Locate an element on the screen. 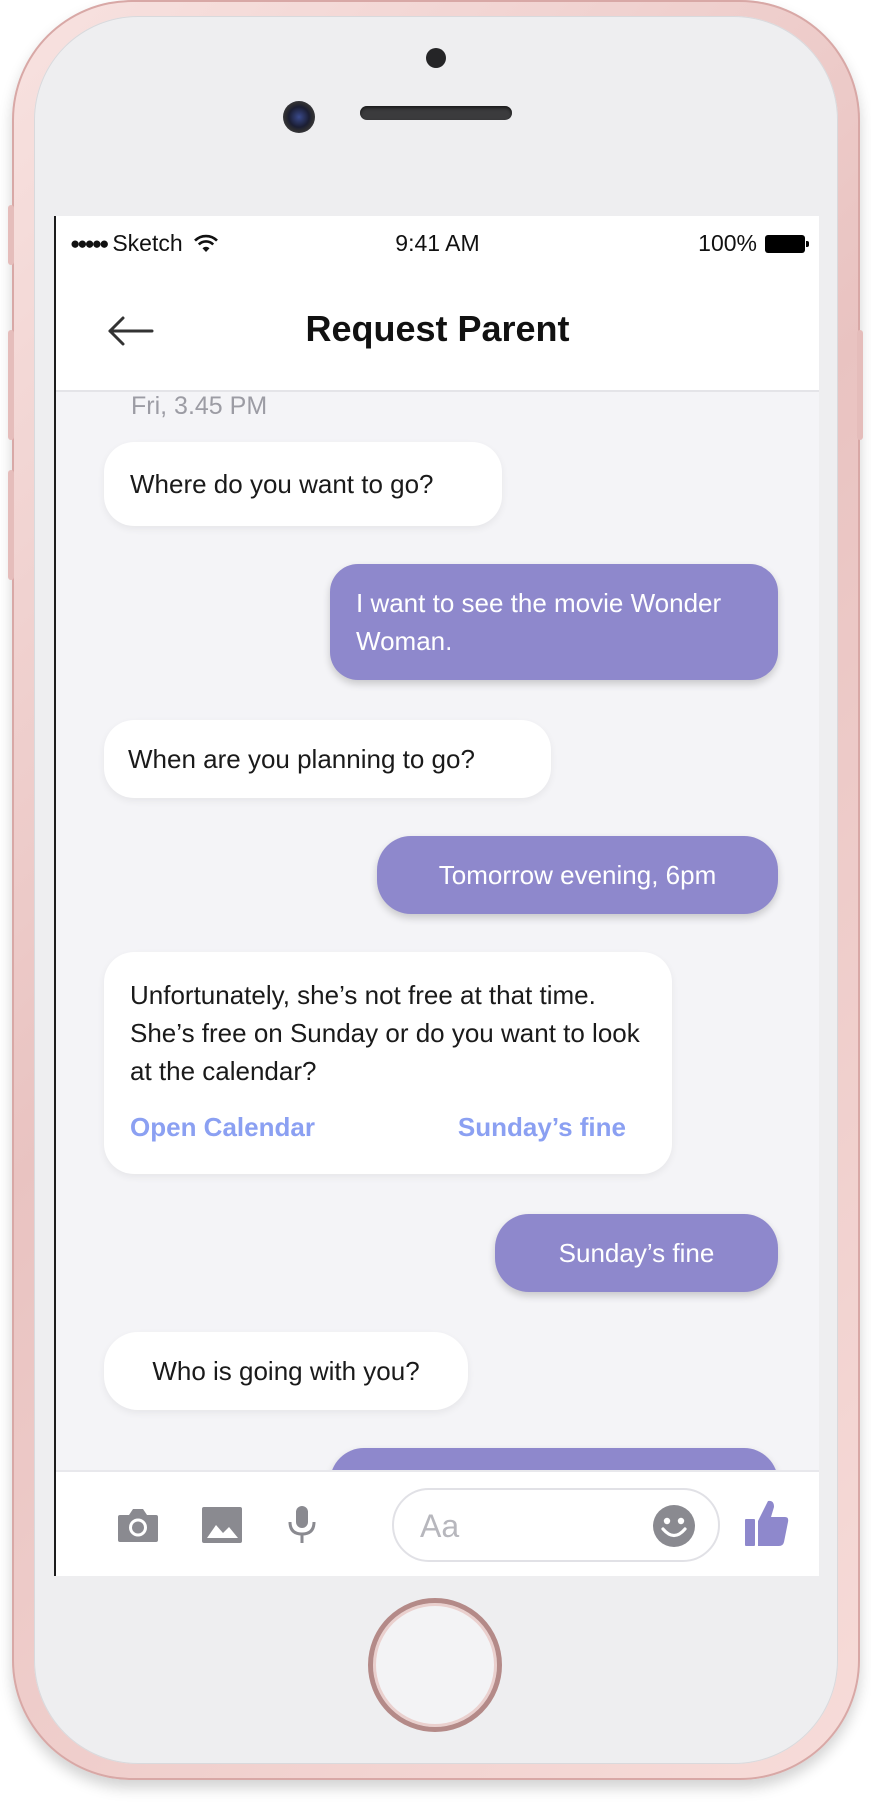  message-text: When are you planning to go? is located at coordinates (301, 759).